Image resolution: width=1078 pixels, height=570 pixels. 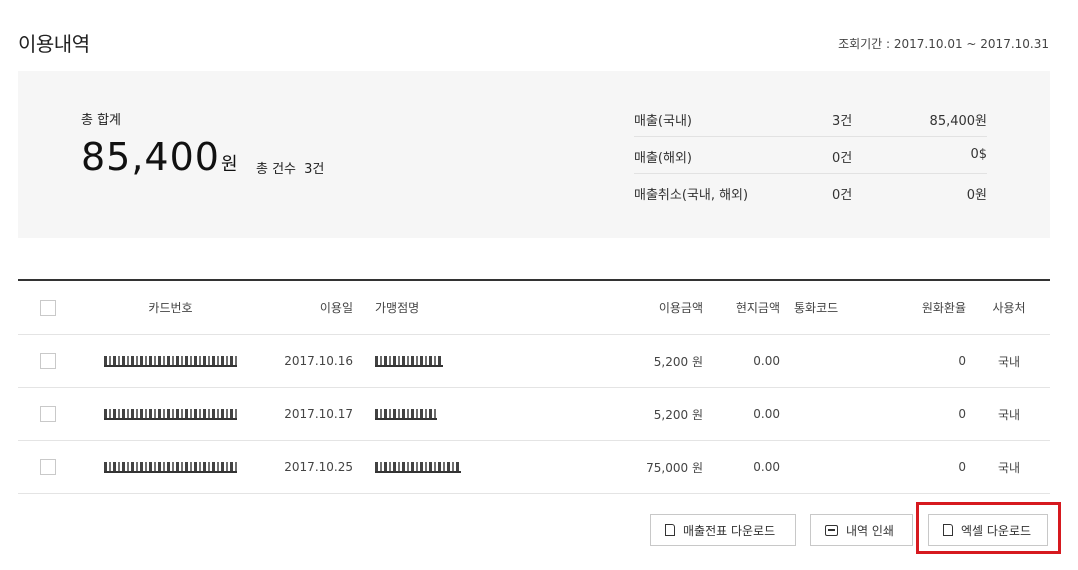 I want to click on usage-date: 2017.10.16, so click(x=318, y=361).